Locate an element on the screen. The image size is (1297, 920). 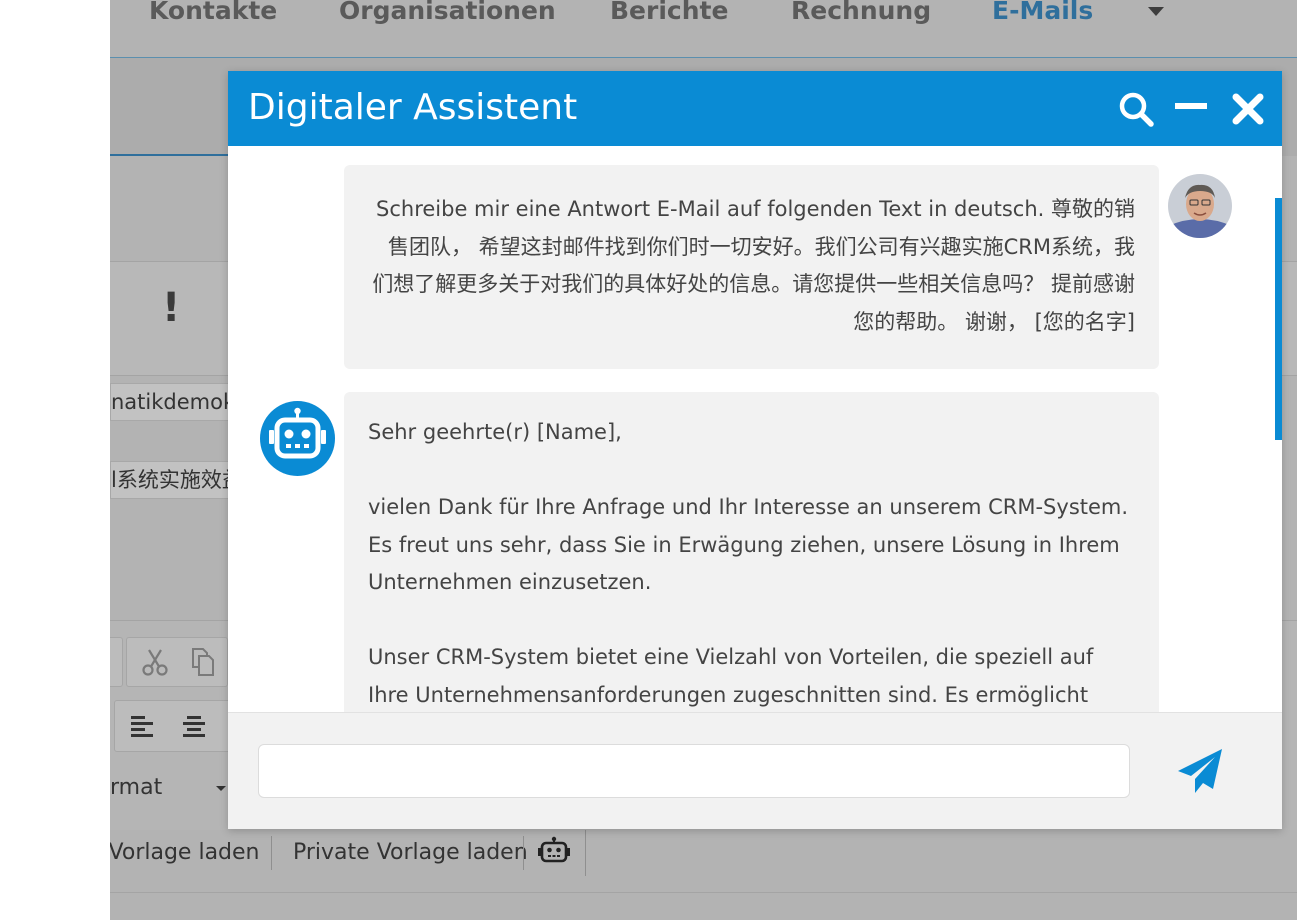
toolbar-group-align is located at coordinates (174, 726).